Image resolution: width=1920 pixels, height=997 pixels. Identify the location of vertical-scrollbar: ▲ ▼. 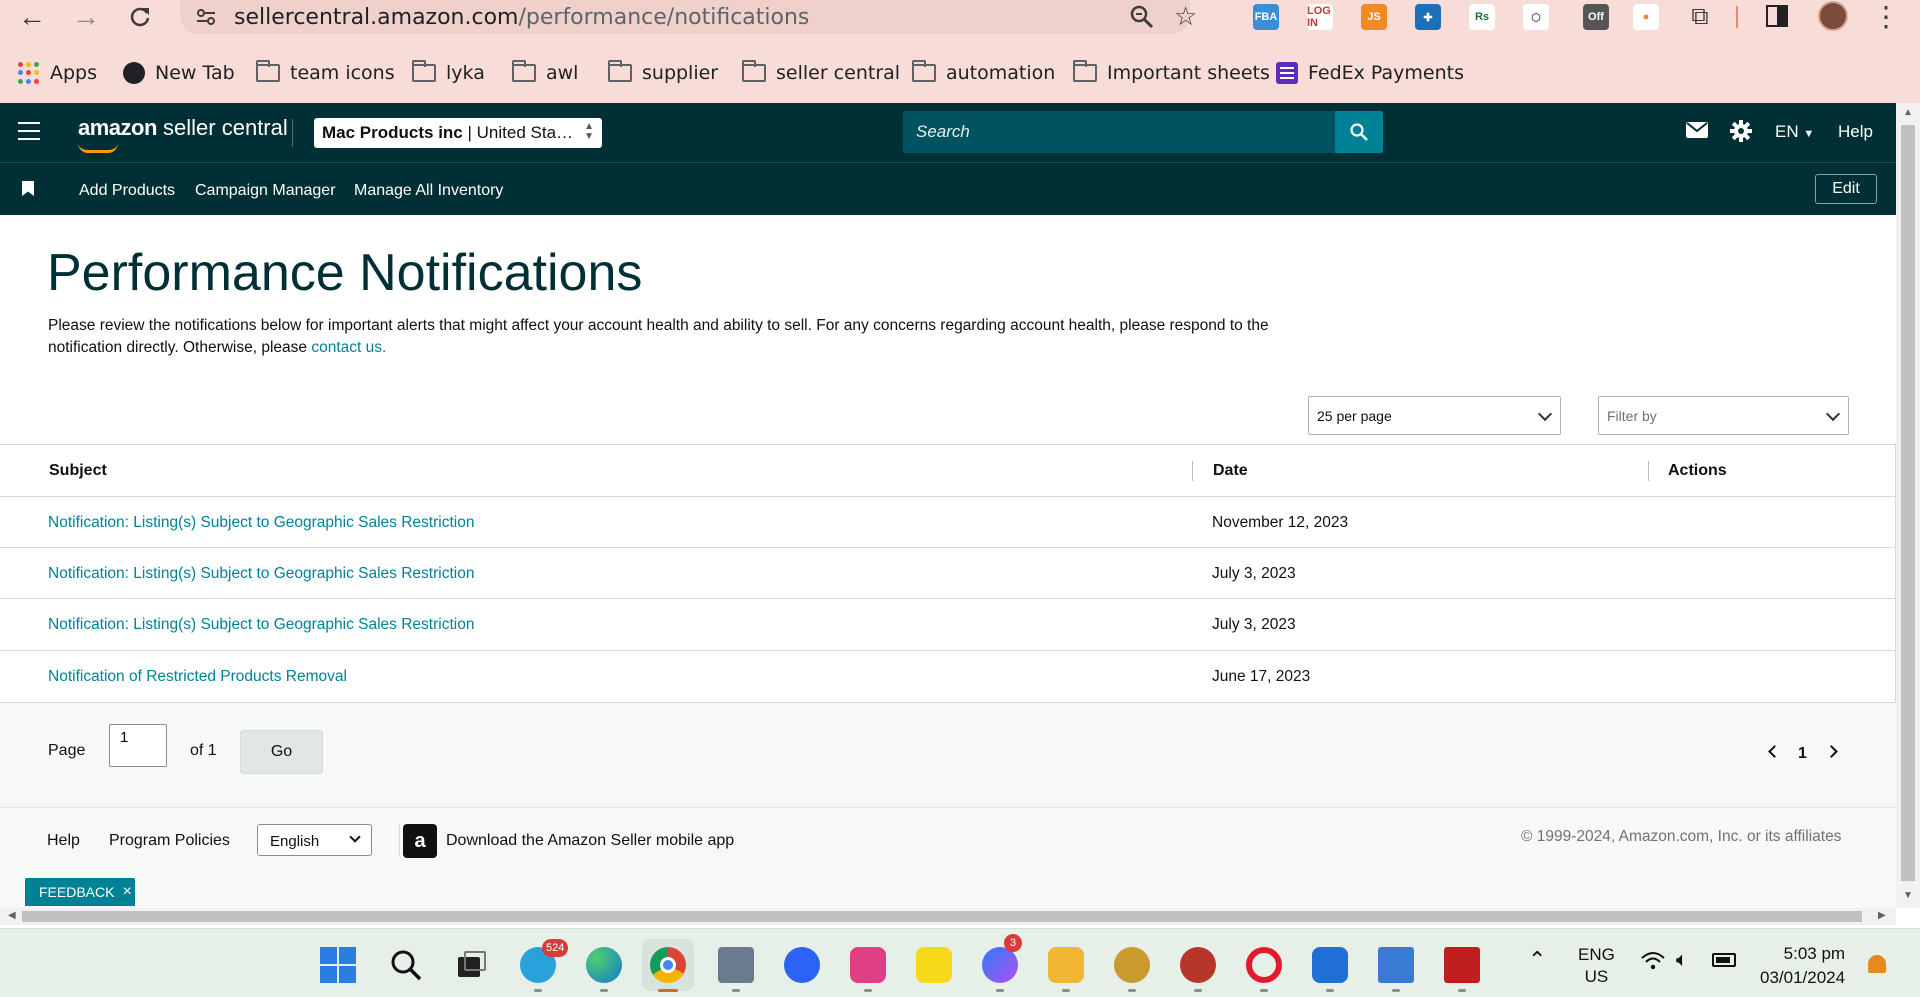
(1908, 505).